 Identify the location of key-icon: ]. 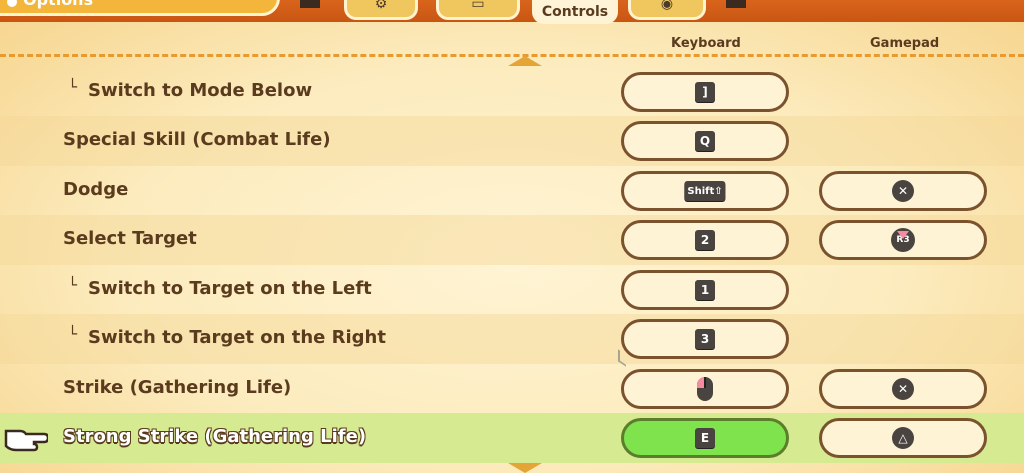
(705, 92).